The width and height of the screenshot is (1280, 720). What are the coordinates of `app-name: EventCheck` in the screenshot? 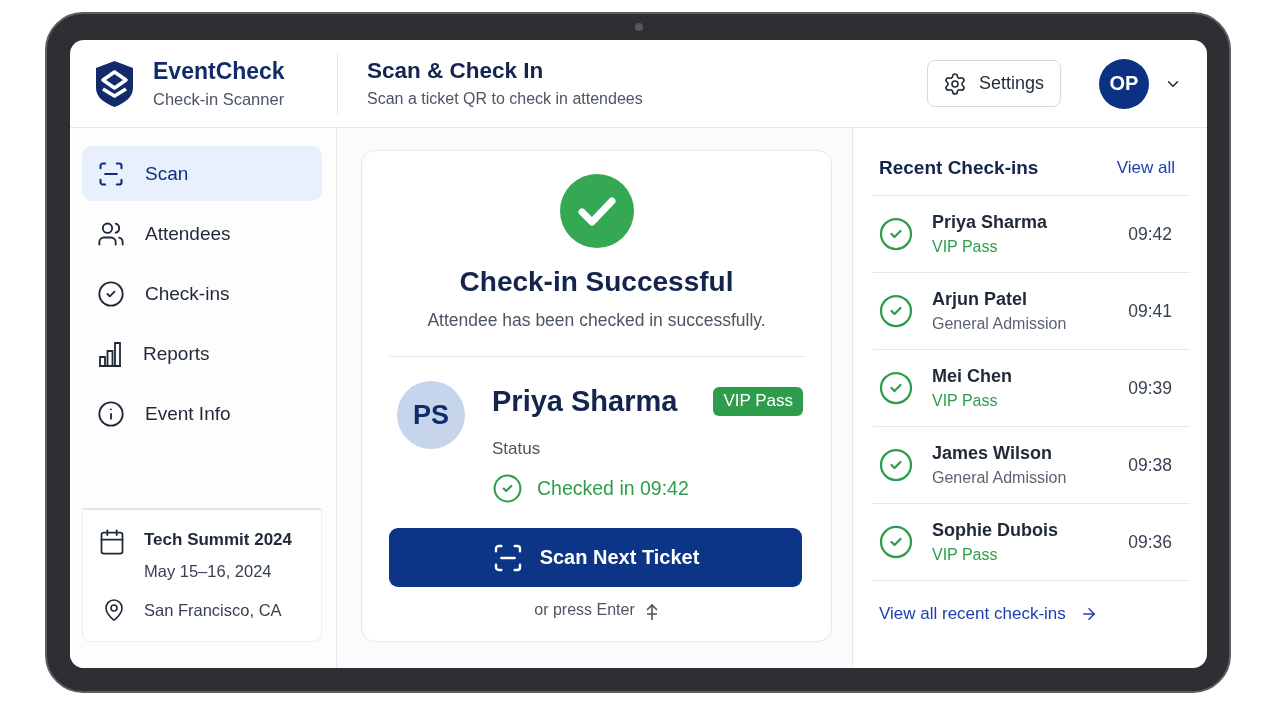 It's located at (219, 71).